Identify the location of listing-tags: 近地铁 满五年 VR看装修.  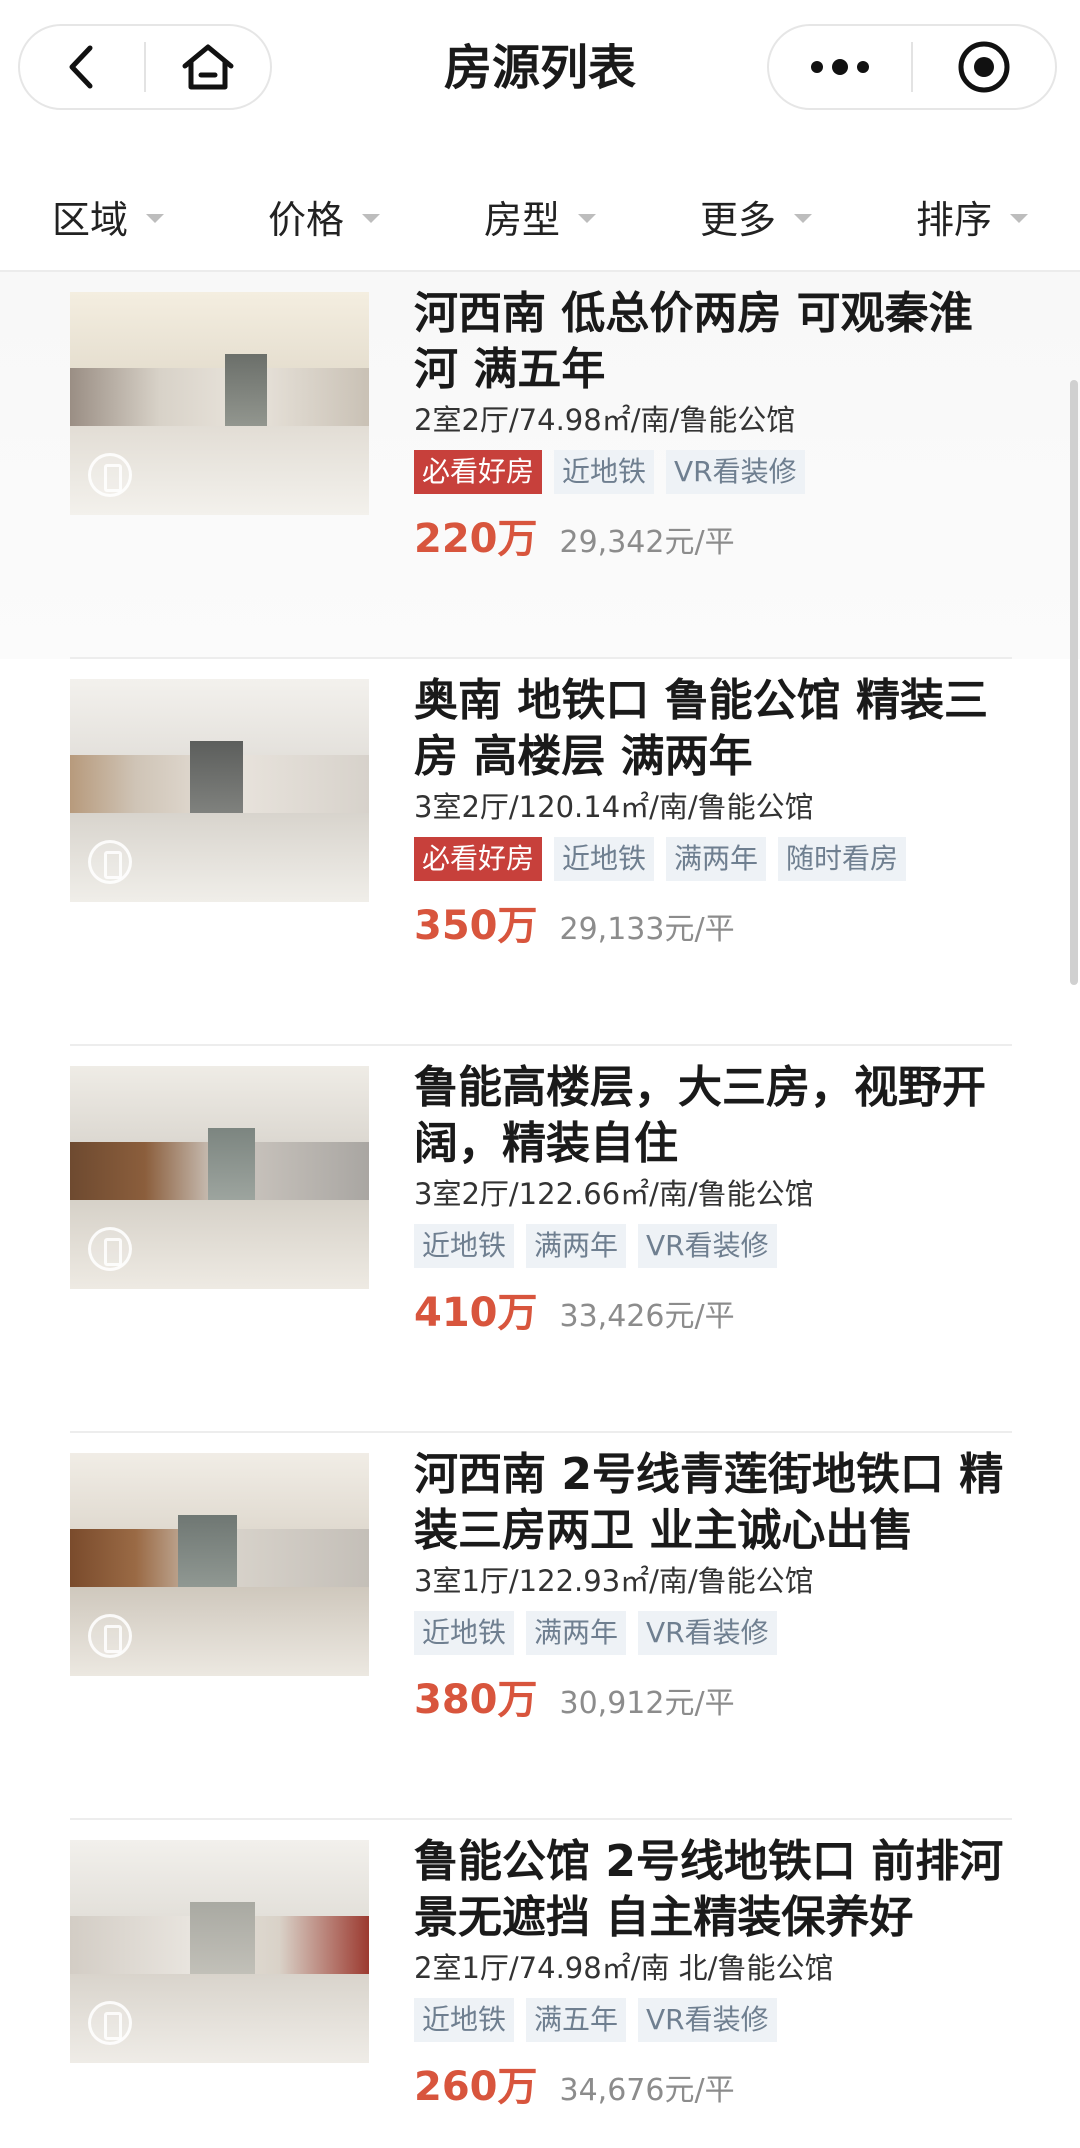
(714, 2021).